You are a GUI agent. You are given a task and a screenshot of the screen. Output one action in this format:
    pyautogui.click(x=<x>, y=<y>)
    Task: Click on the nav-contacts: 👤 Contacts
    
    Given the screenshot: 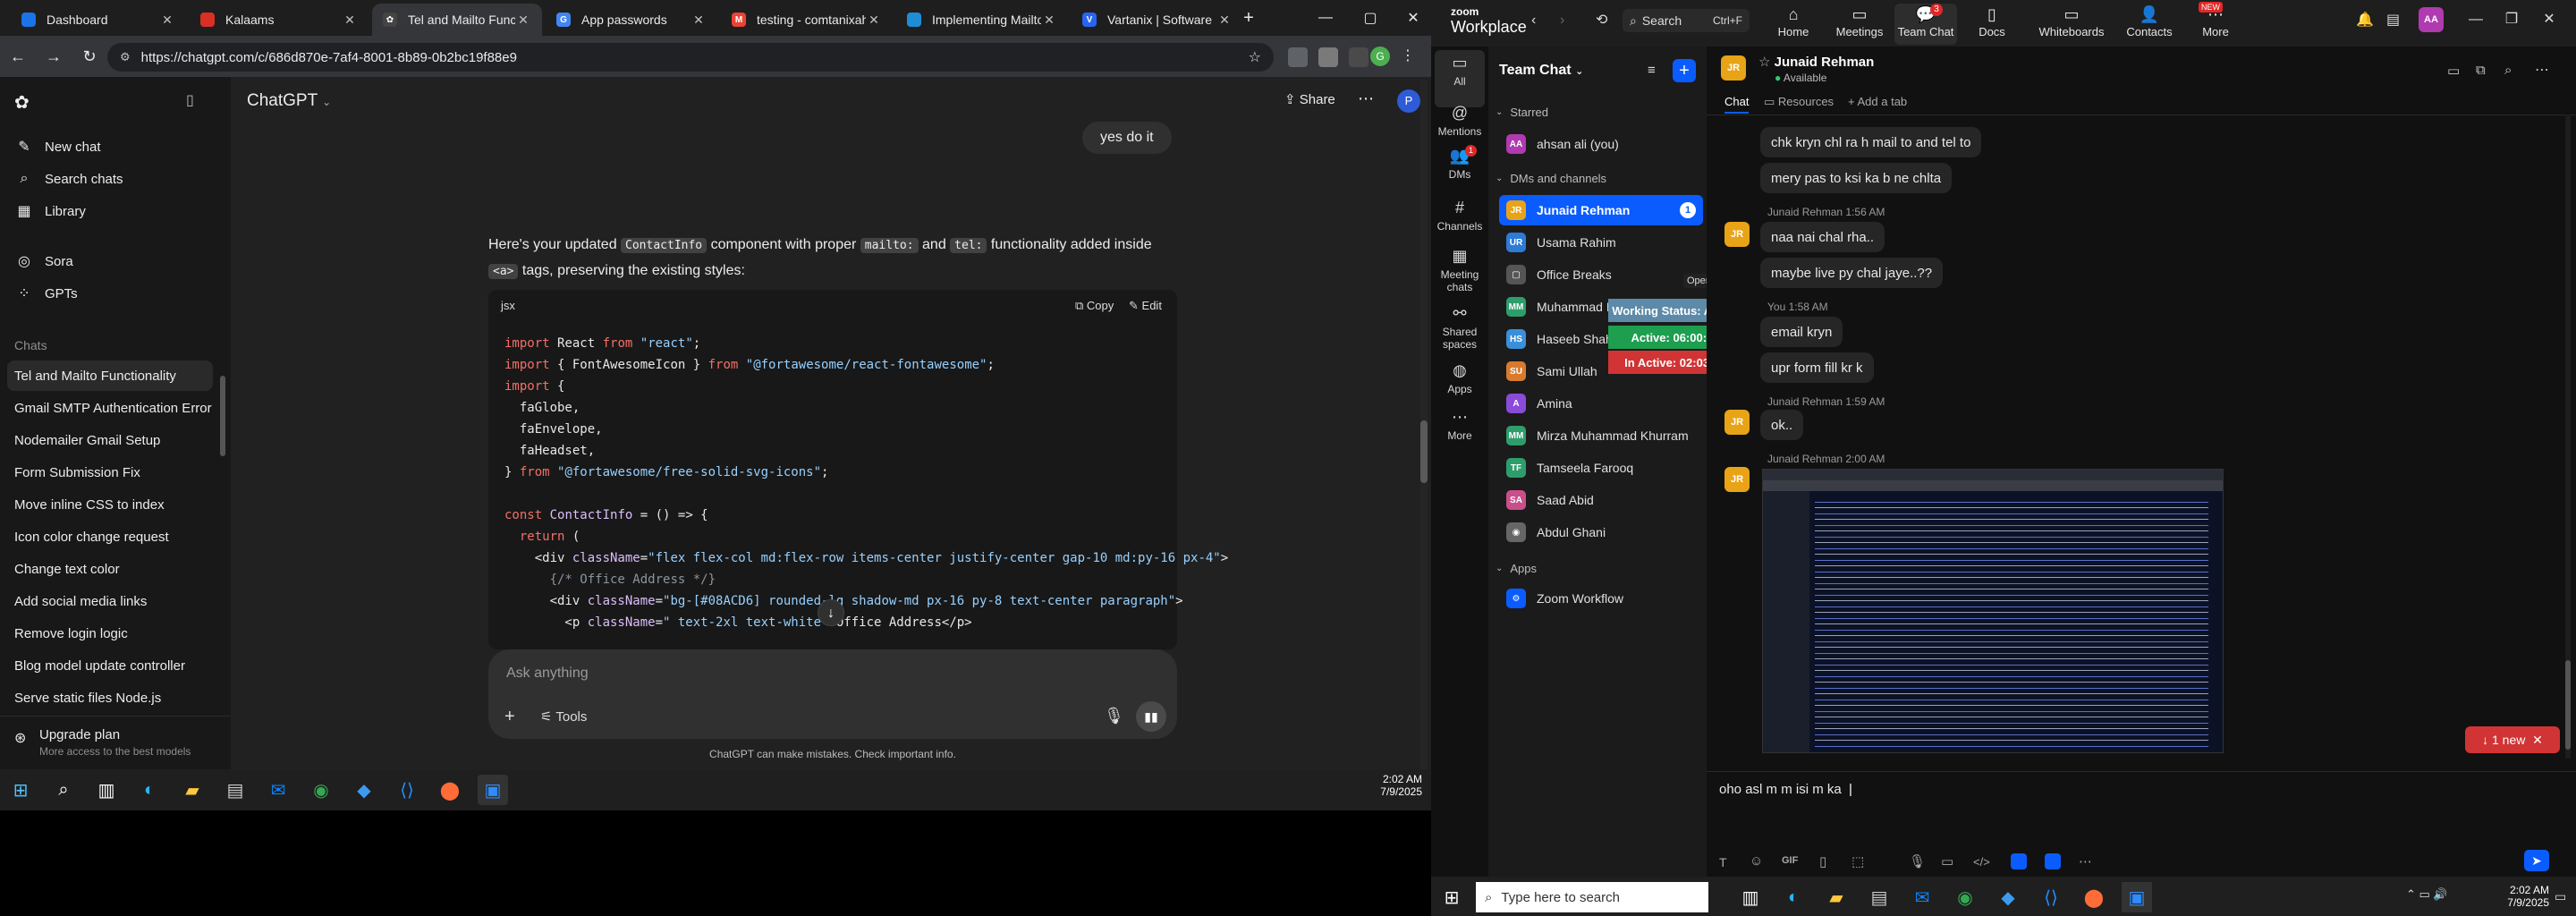 What is the action you would take?
    pyautogui.click(x=2149, y=24)
    